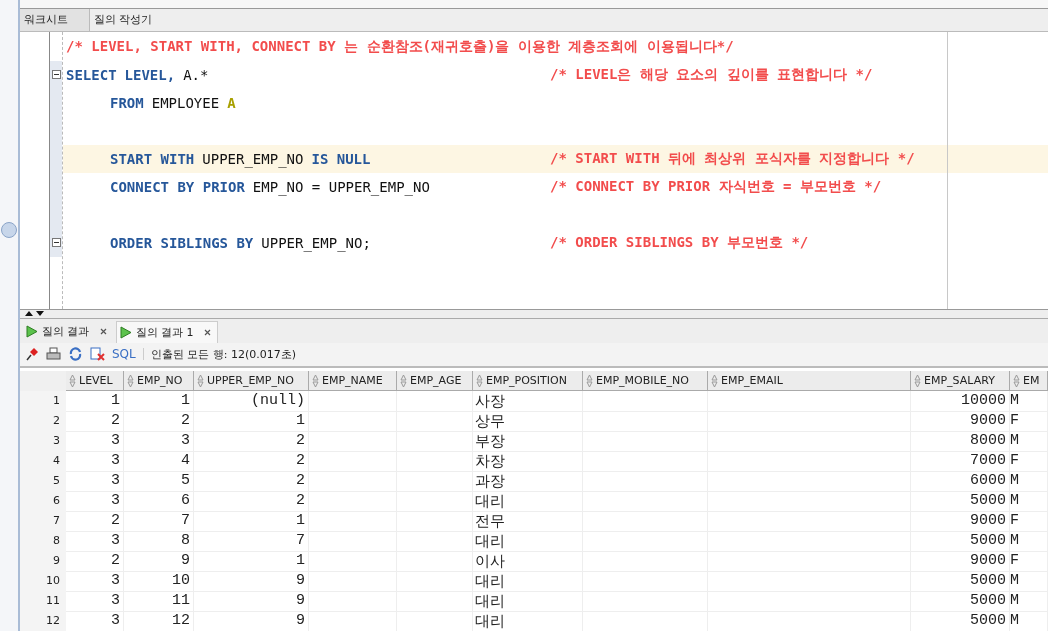 The width and height of the screenshot is (1054, 631). I want to click on row-number: 10, so click(43, 581).